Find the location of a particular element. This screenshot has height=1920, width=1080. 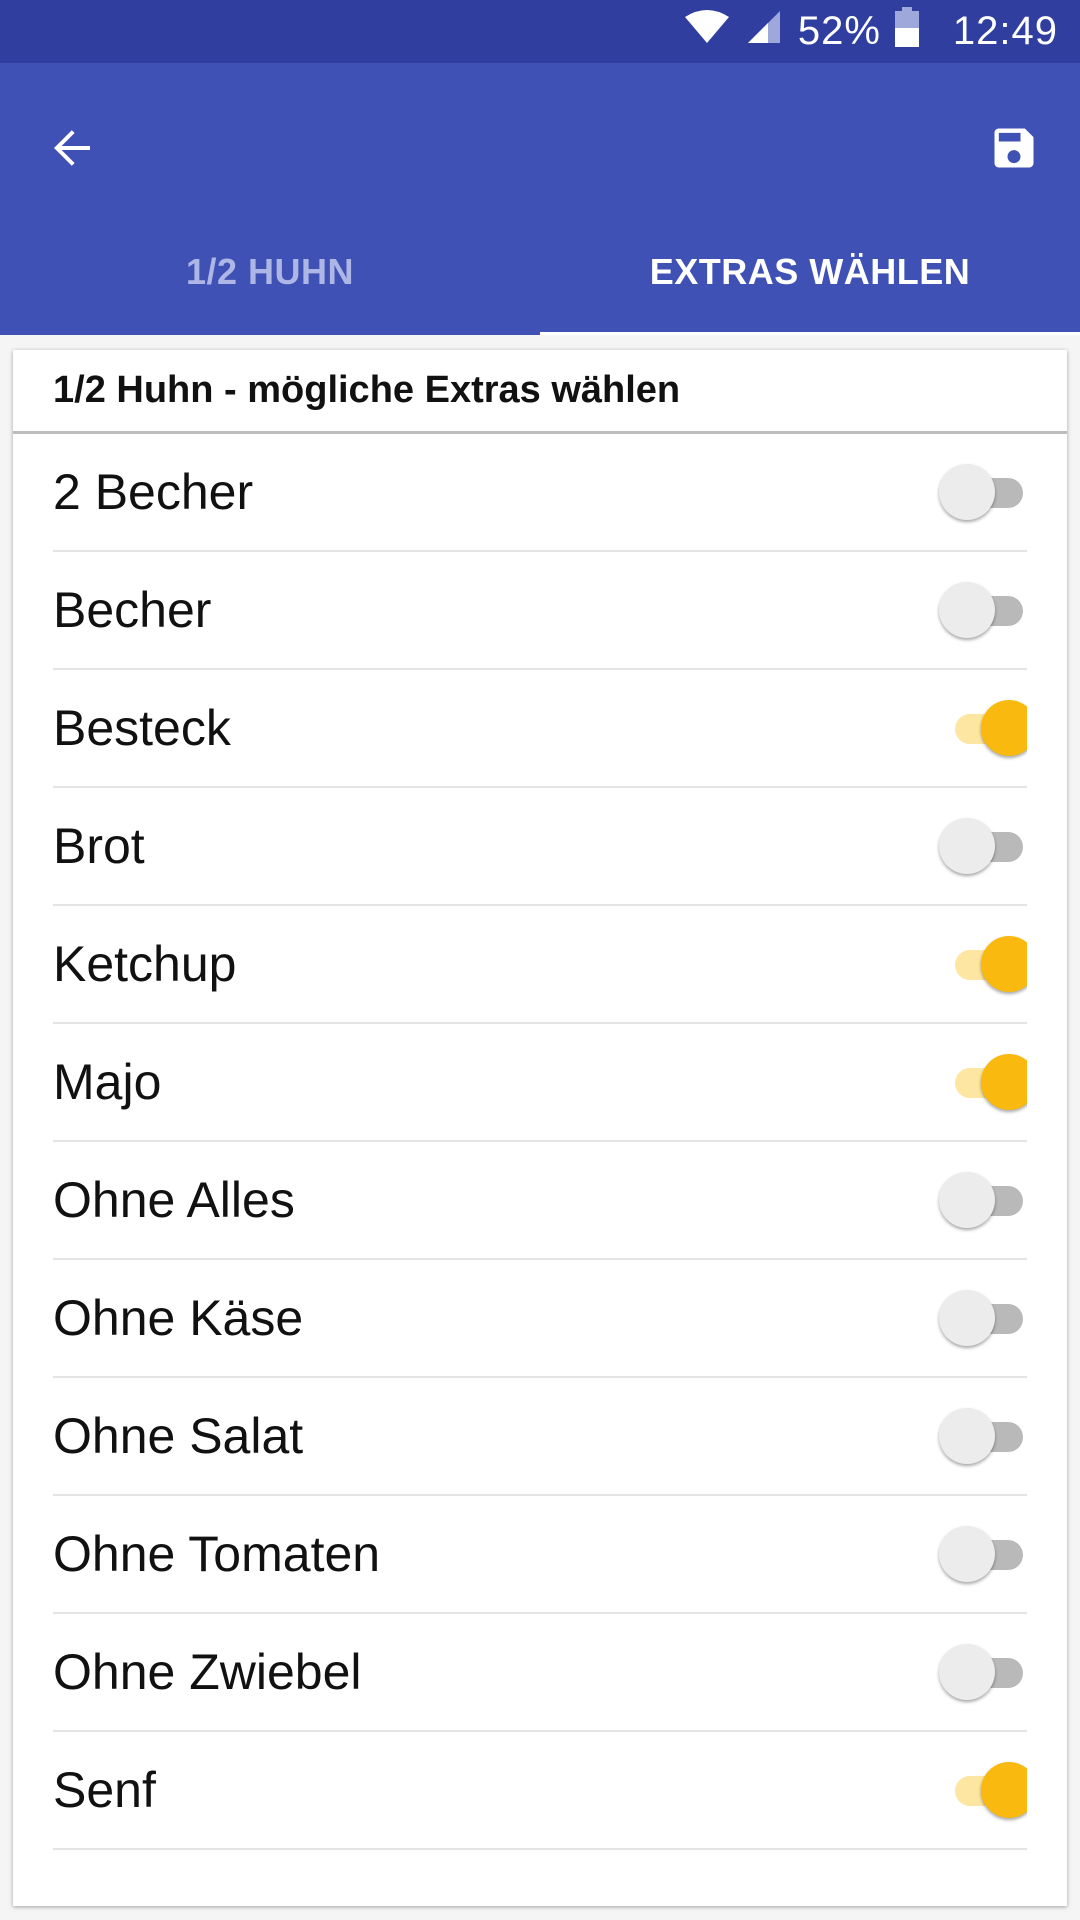

app-bar: 1/2 HUHN EXTRAS WÄHLEN is located at coordinates (540, 200).